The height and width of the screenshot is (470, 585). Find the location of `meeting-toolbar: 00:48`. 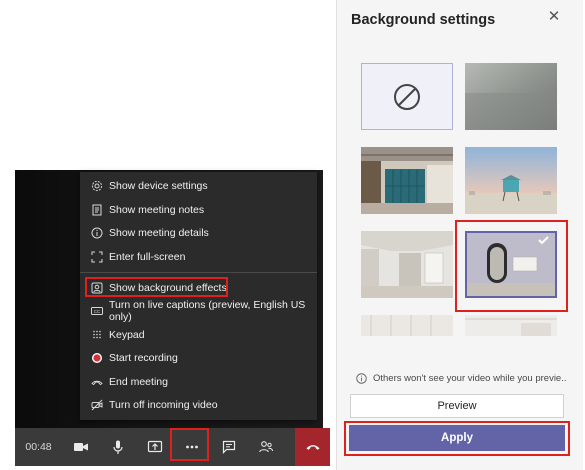

meeting-toolbar: 00:48 is located at coordinates (172, 447).